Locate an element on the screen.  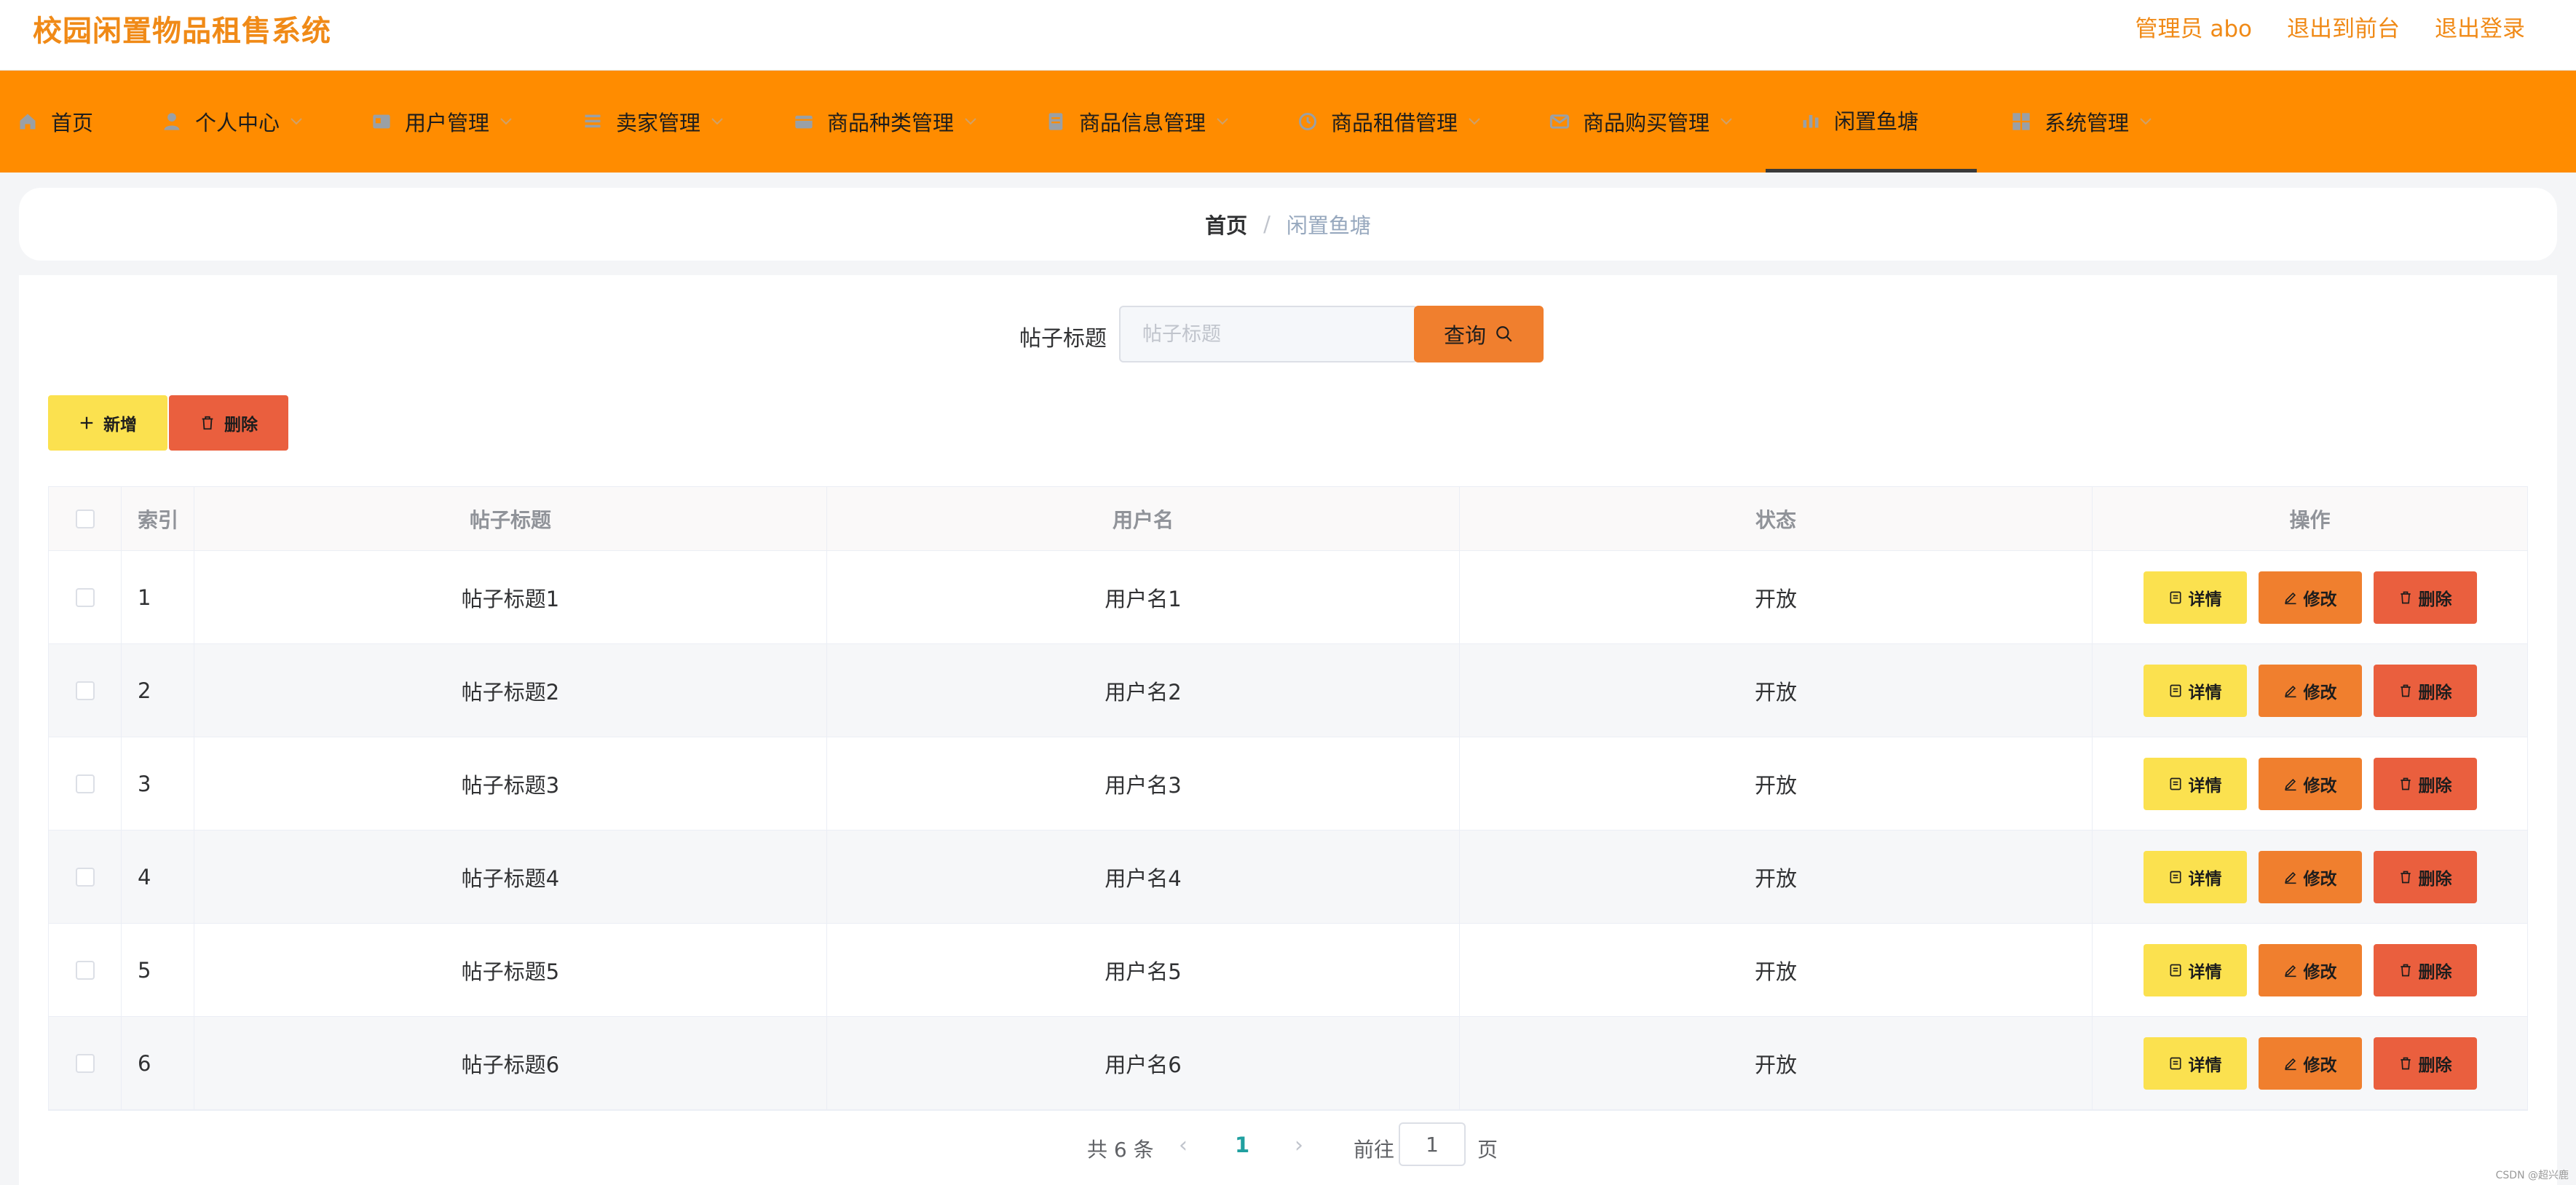
top-header: 校园闲置物品租售系统 管理员 abo 退出到前台 退出登录 is located at coordinates (1288, 35).